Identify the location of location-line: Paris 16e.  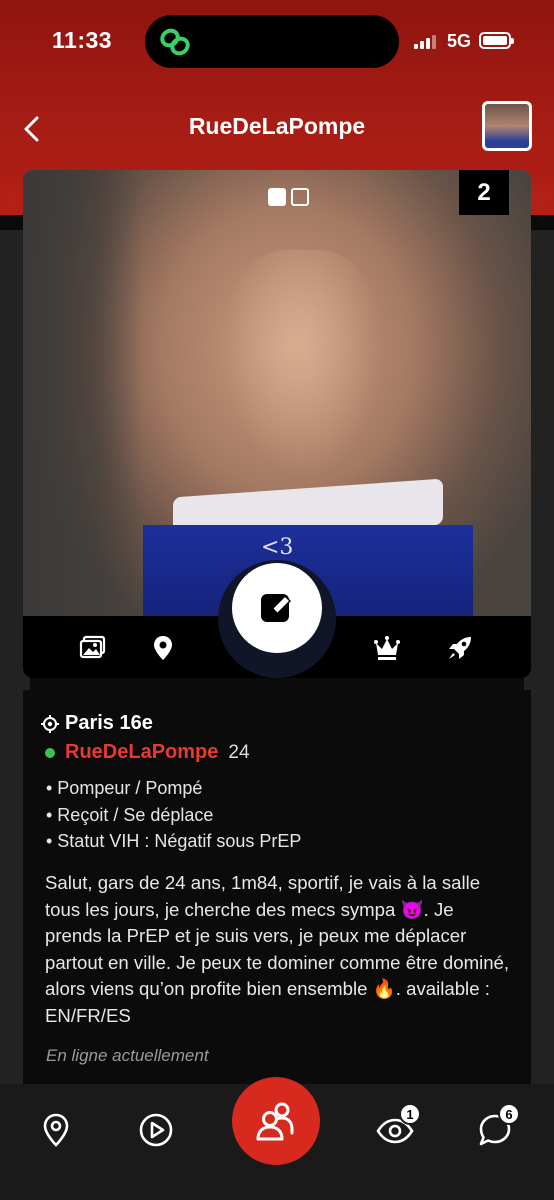
(96, 723).